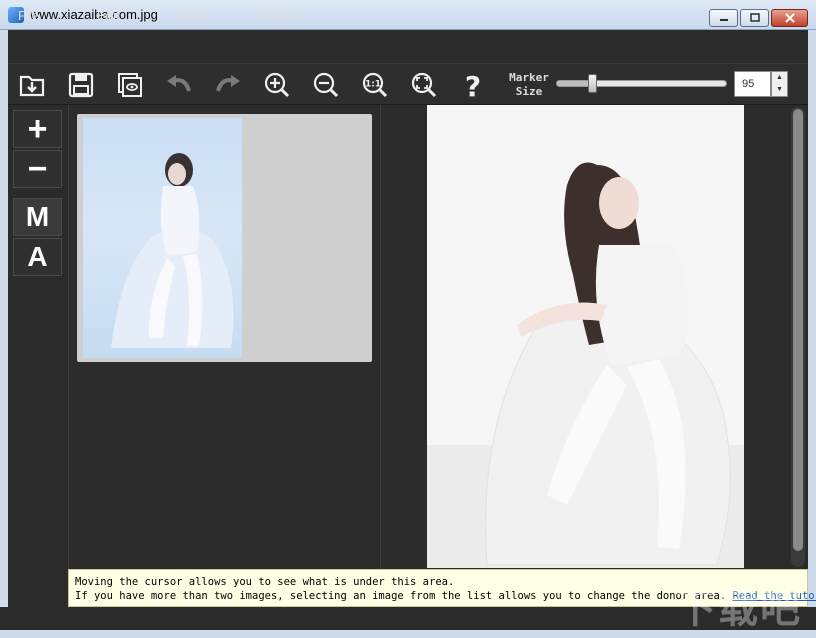  What do you see at coordinates (28, 15) in the screenshot?
I see `menu-file: File` at bounding box center [28, 15].